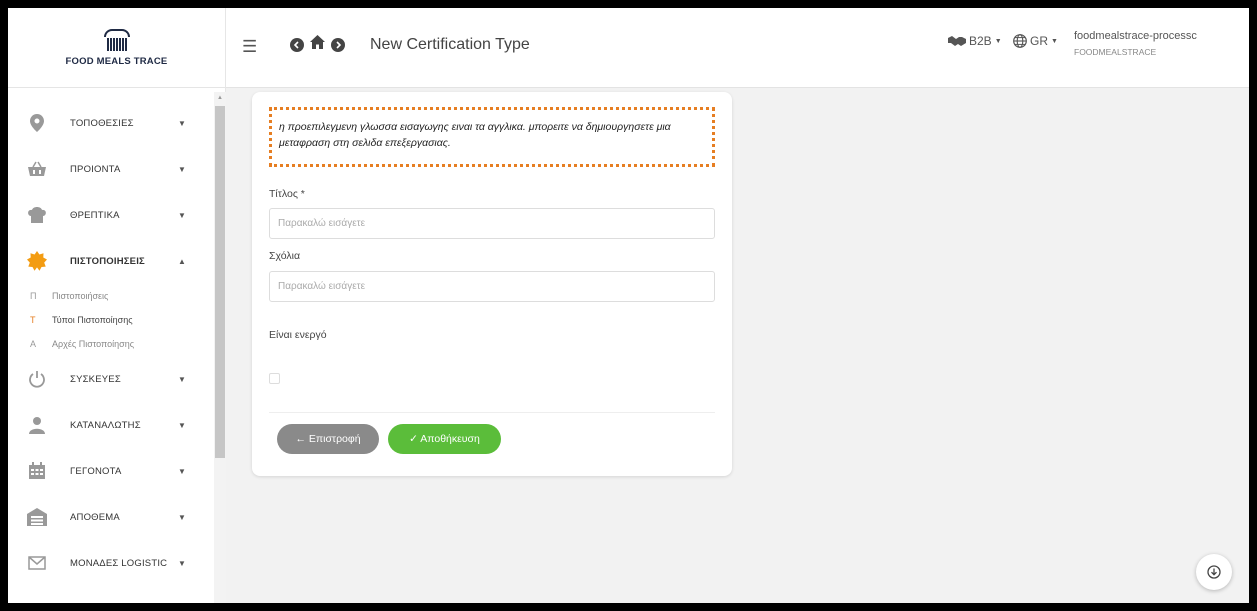 The height and width of the screenshot is (611, 1257). Describe the element at coordinates (285, 256) in the screenshot. I see `comments-label: Σχόλια` at that location.